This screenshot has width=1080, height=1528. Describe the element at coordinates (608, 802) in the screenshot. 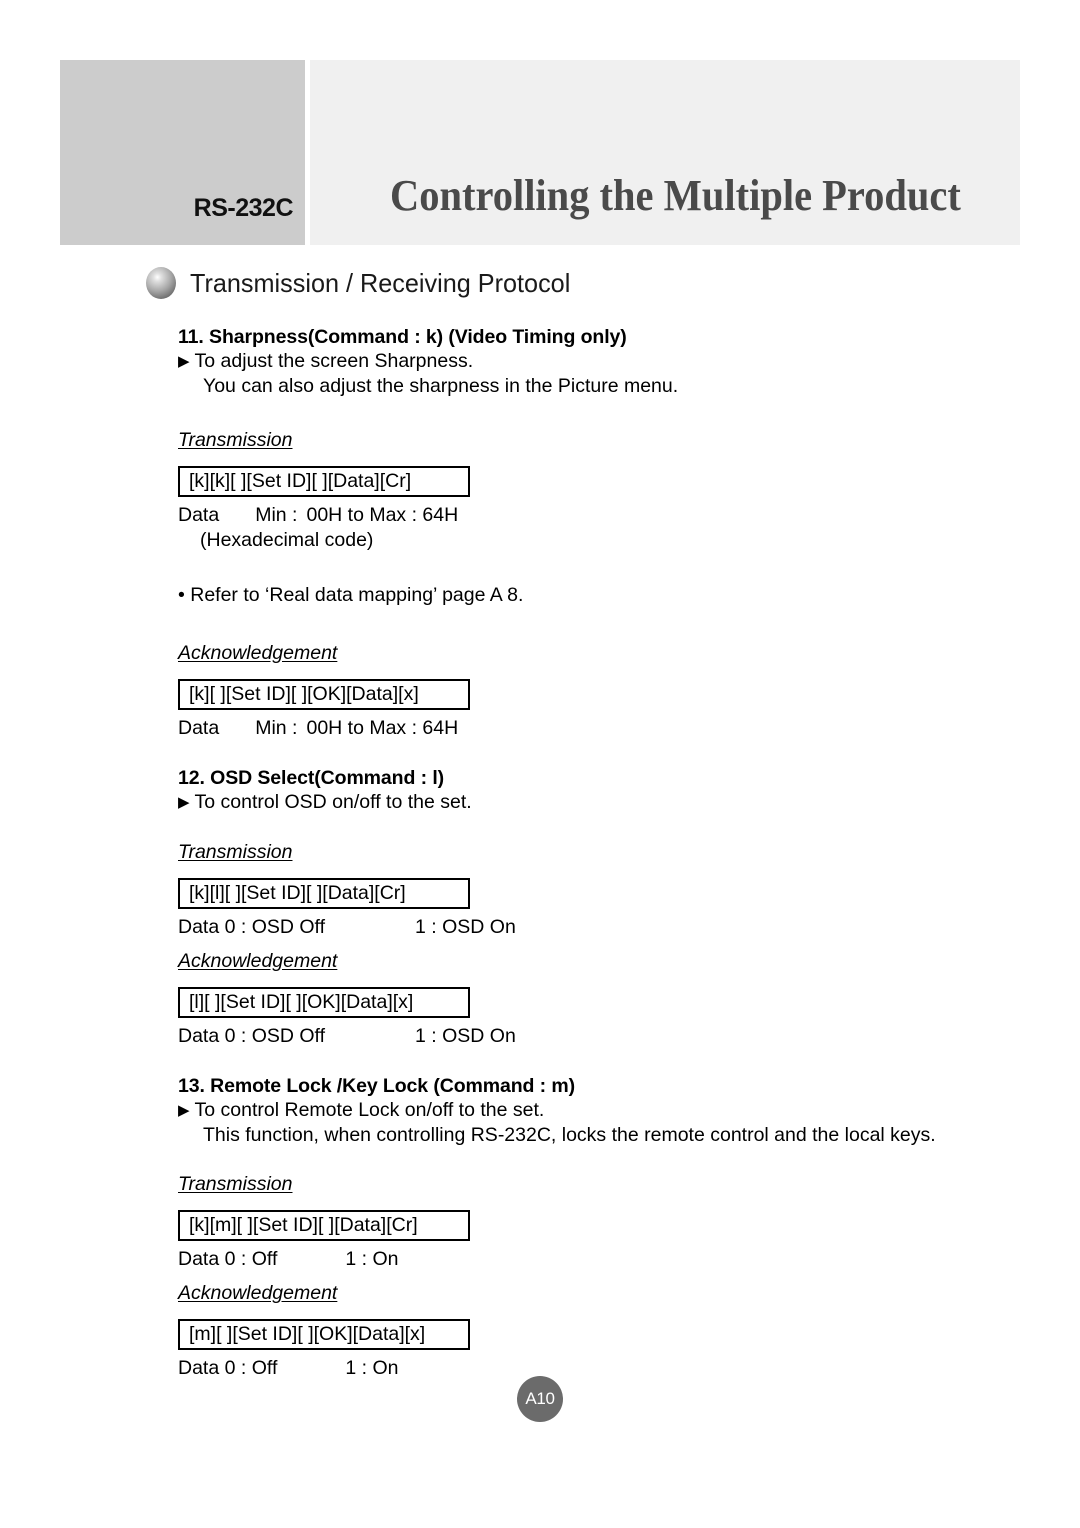

I see `command-bullet-line: ▶ To control OSD on/off to the set.` at that location.